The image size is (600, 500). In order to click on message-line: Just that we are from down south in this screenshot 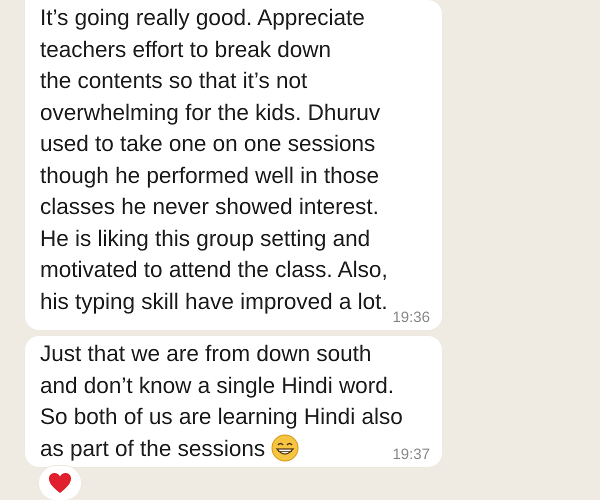, I will do `click(206, 354)`.